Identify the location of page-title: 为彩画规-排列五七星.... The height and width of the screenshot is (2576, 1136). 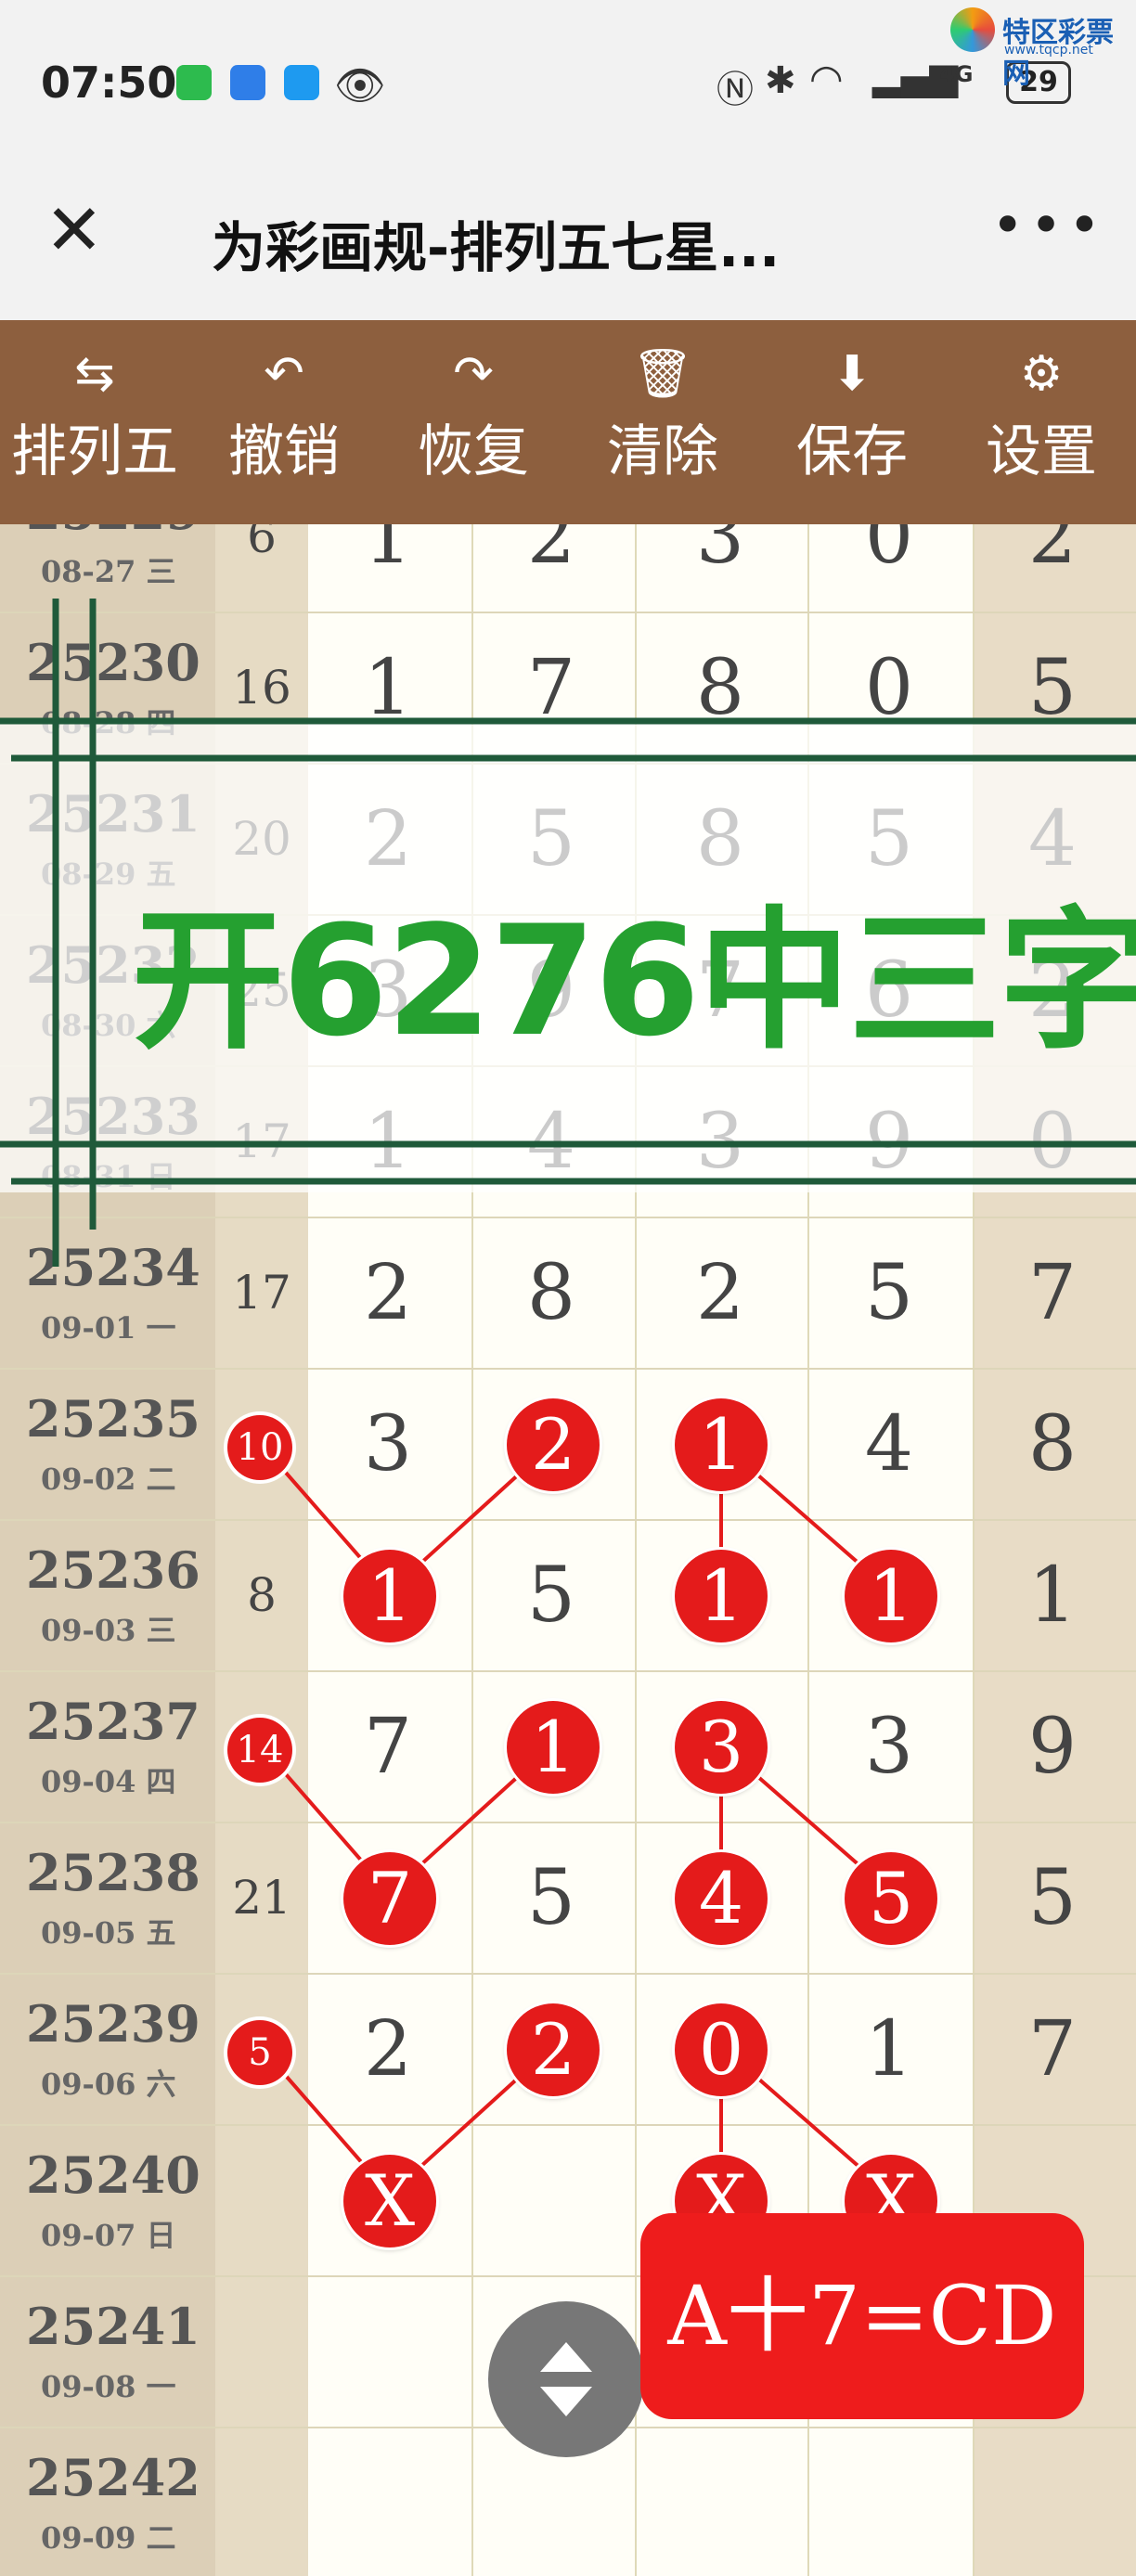
(496, 247).